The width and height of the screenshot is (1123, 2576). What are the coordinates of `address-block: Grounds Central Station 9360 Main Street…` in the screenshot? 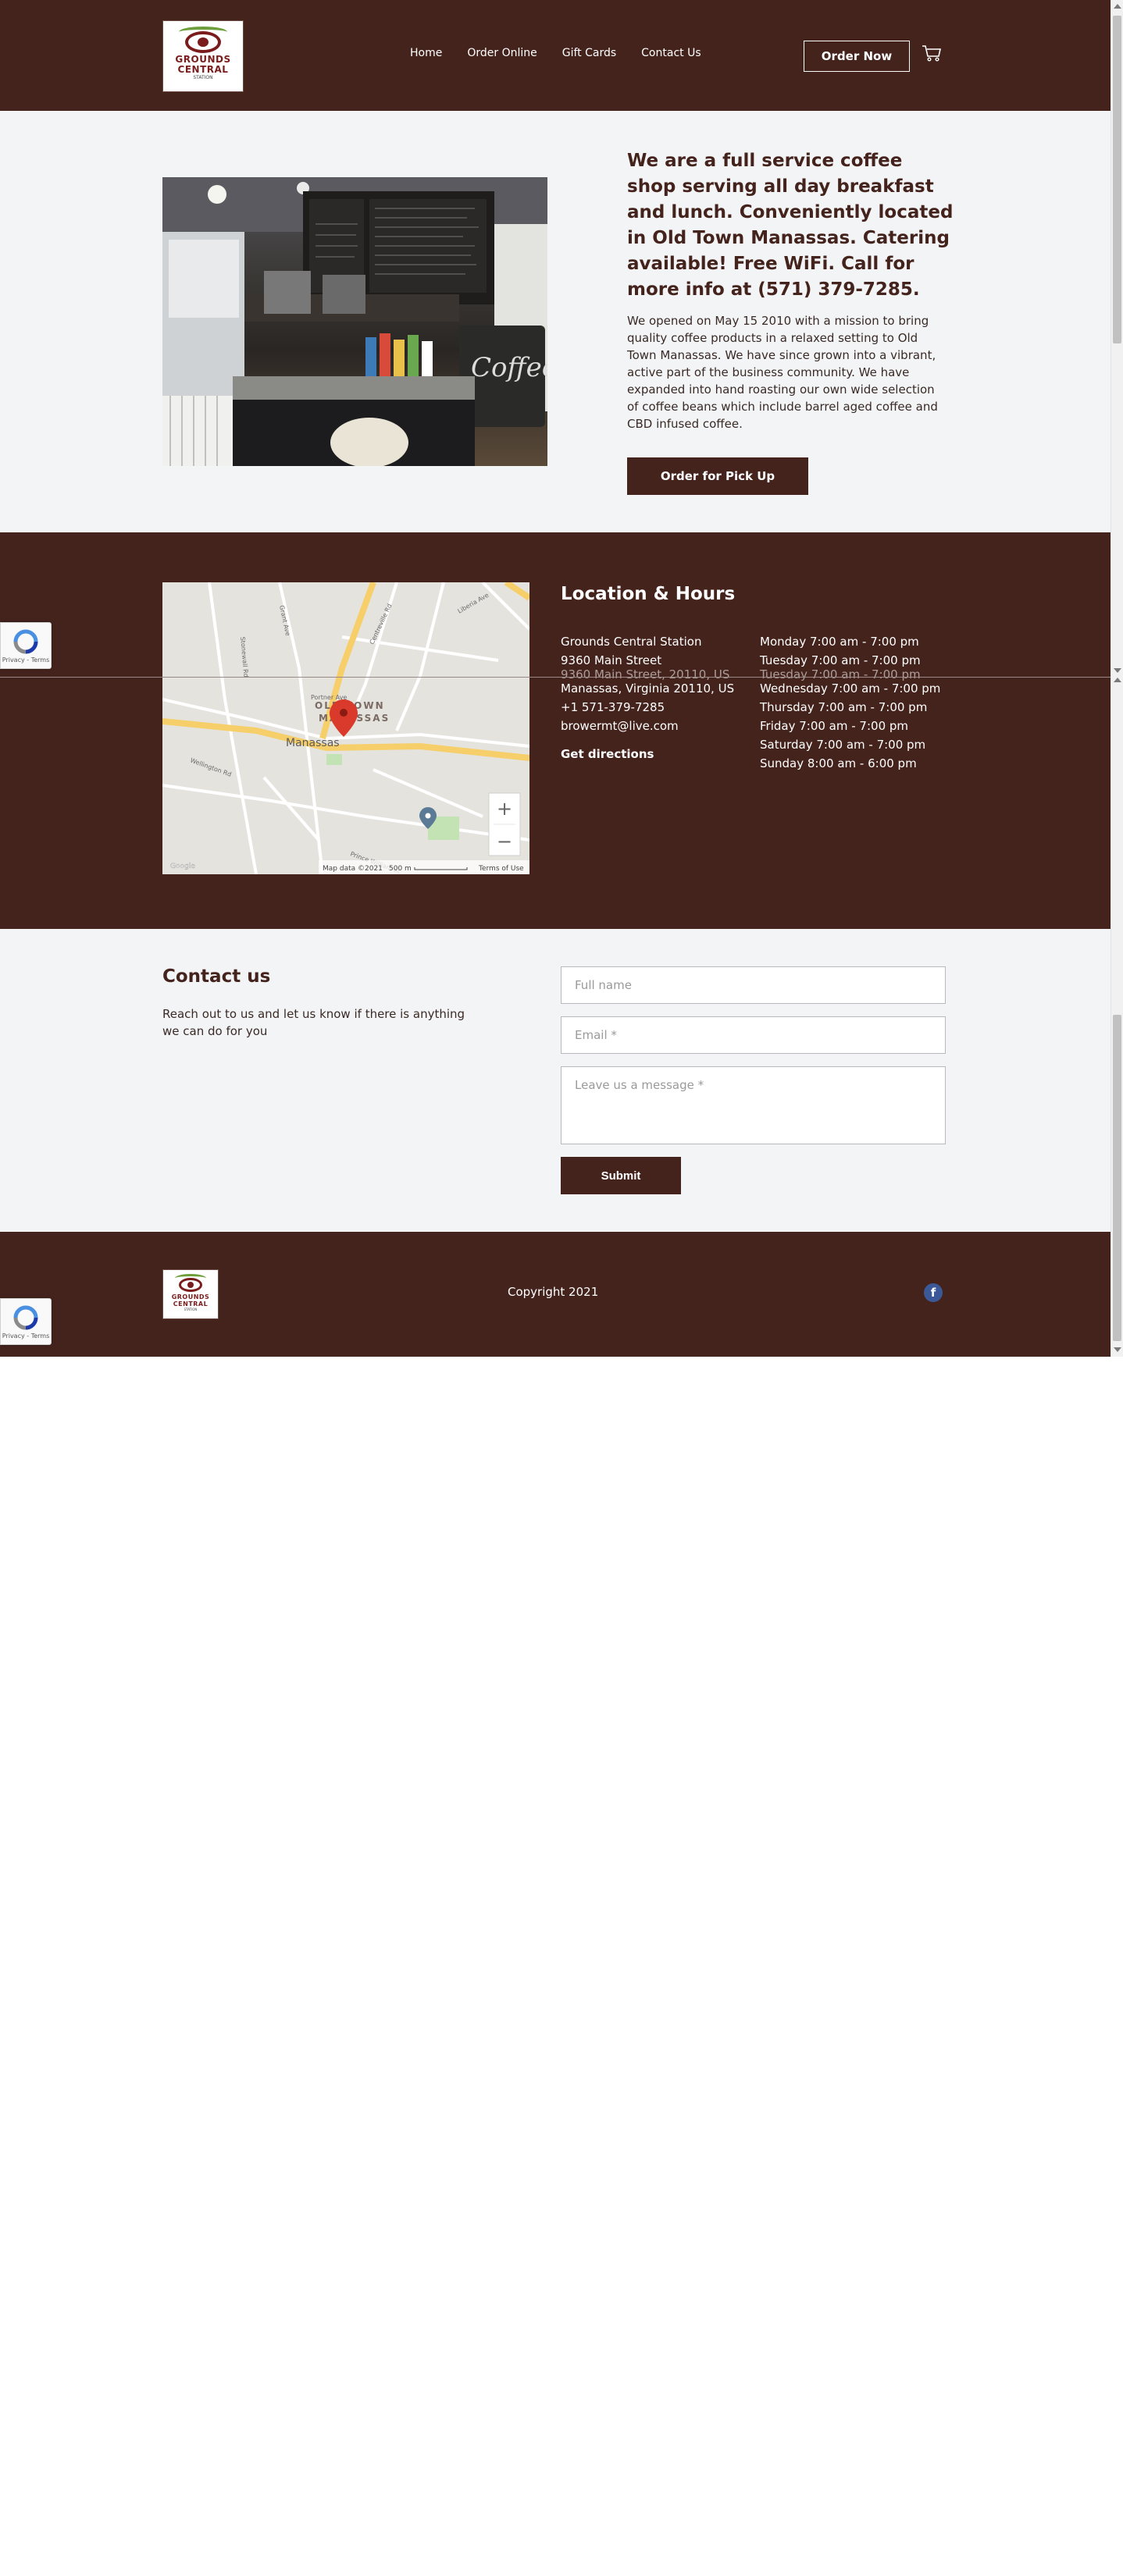 It's located at (654, 697).